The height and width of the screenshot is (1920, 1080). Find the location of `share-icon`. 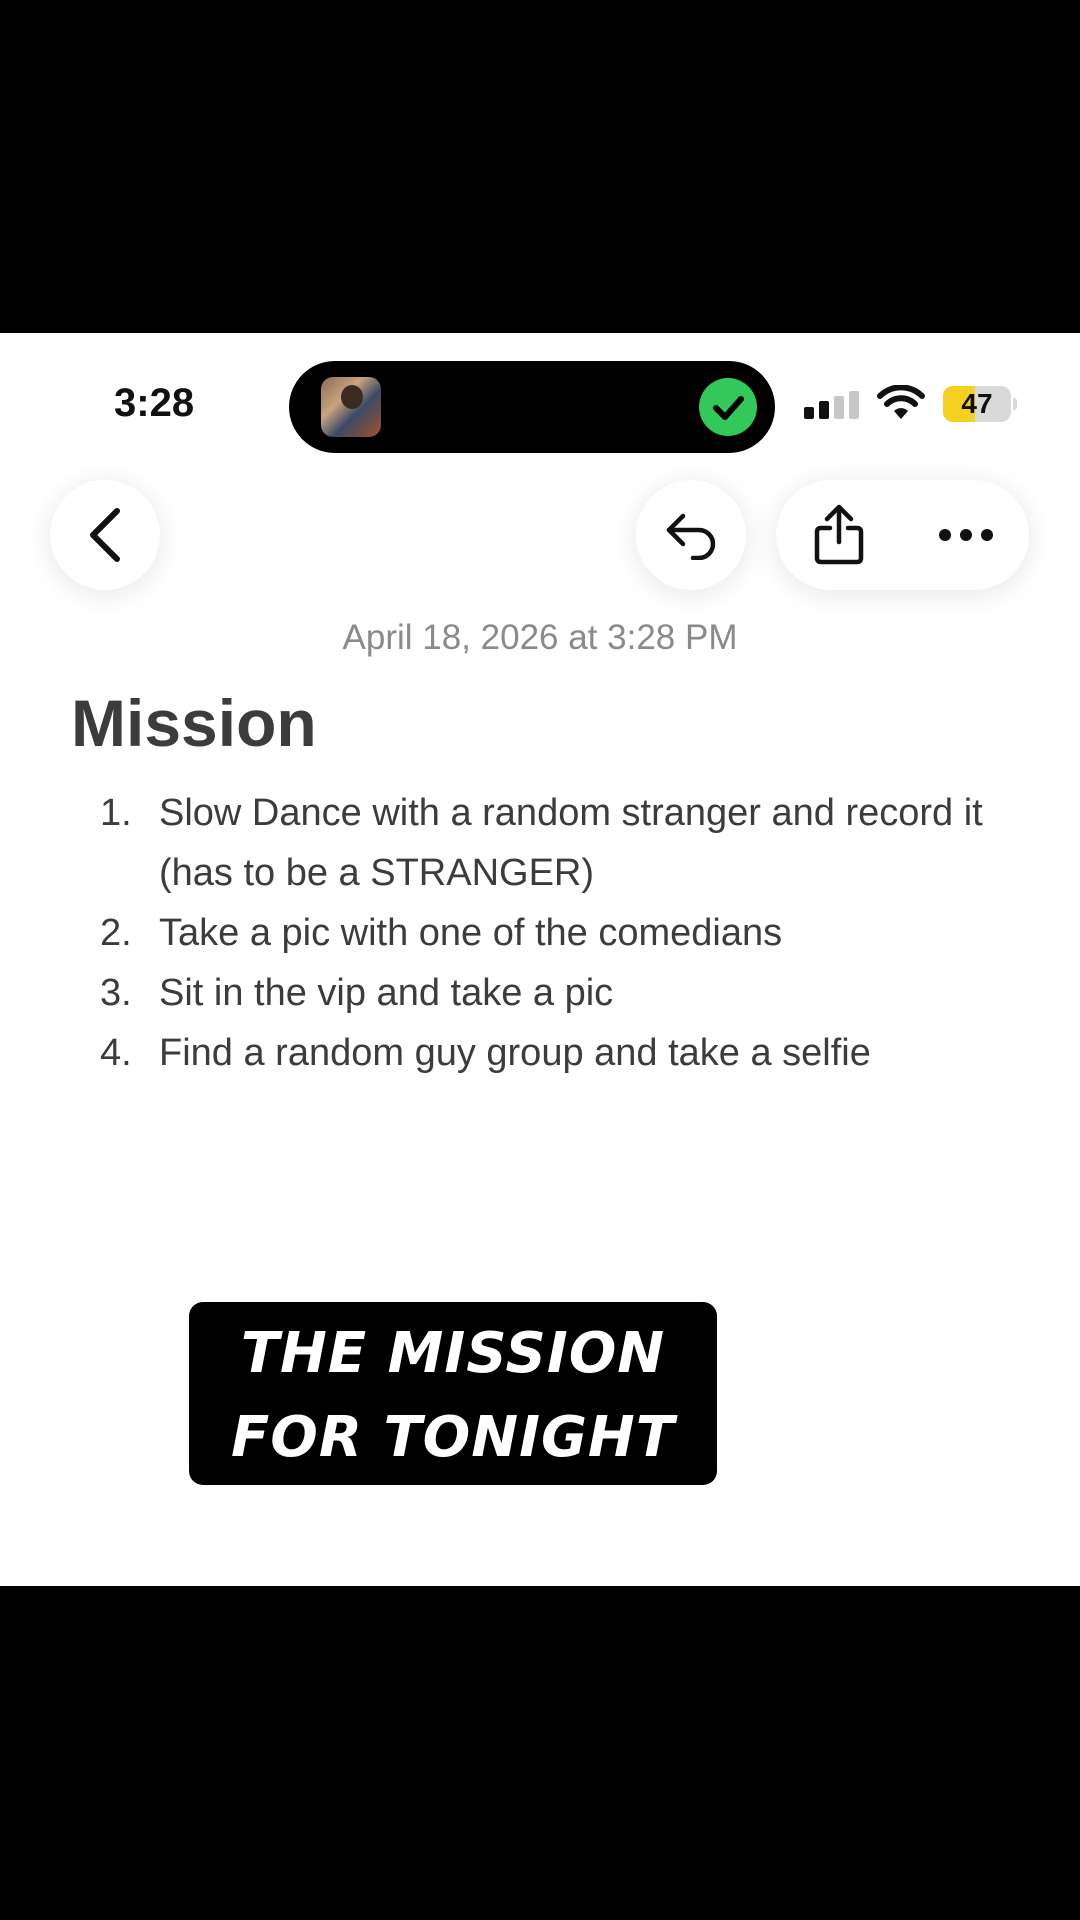

share-icon is located at coordinates (839, 534).